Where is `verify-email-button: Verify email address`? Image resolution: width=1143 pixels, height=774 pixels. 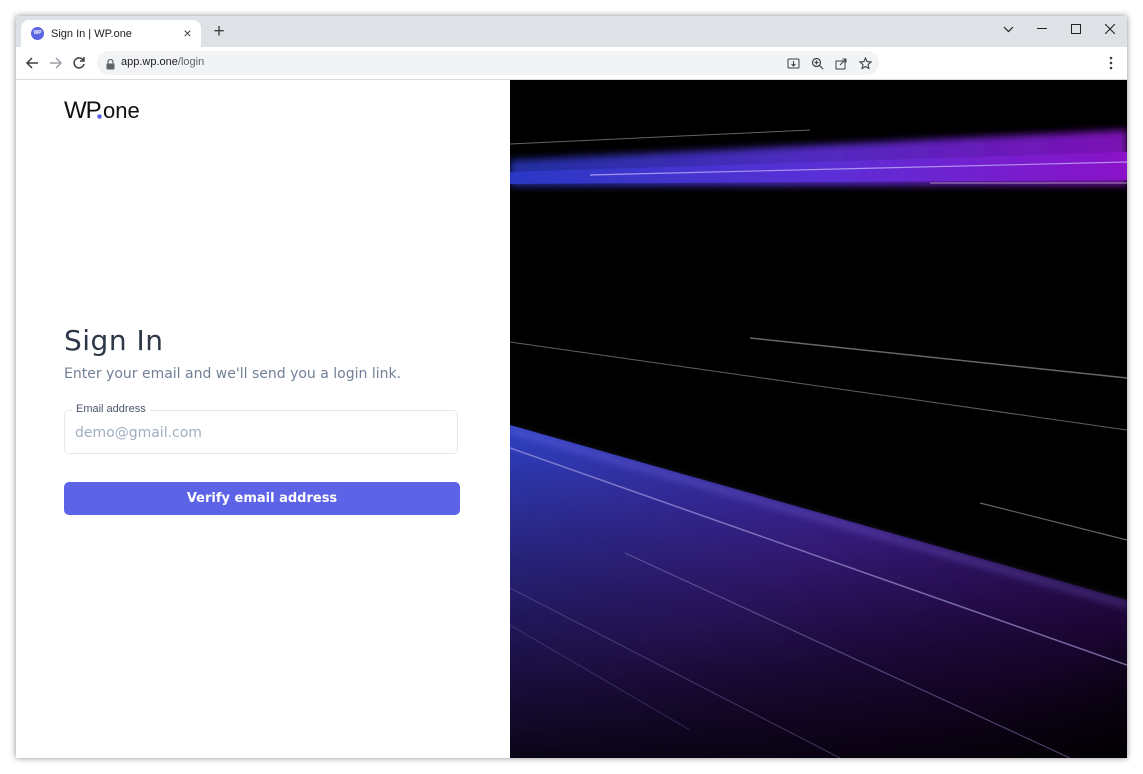 verify-email-button: Verify email address is located at coordinates (262, 498).